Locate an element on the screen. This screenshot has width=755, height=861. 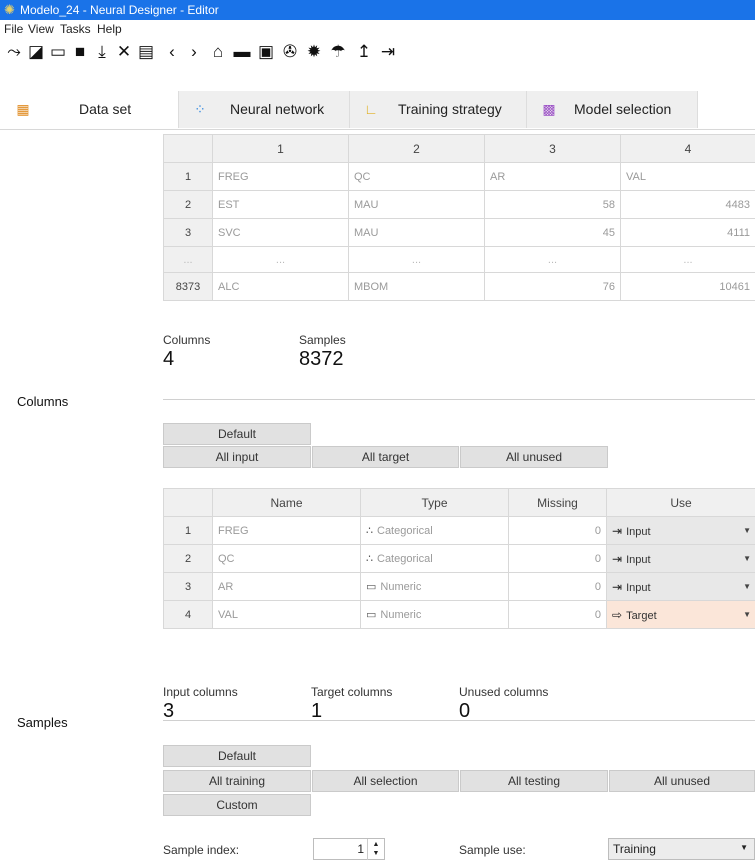
export-icon: ⇥ is located at coordinates (388, 52).